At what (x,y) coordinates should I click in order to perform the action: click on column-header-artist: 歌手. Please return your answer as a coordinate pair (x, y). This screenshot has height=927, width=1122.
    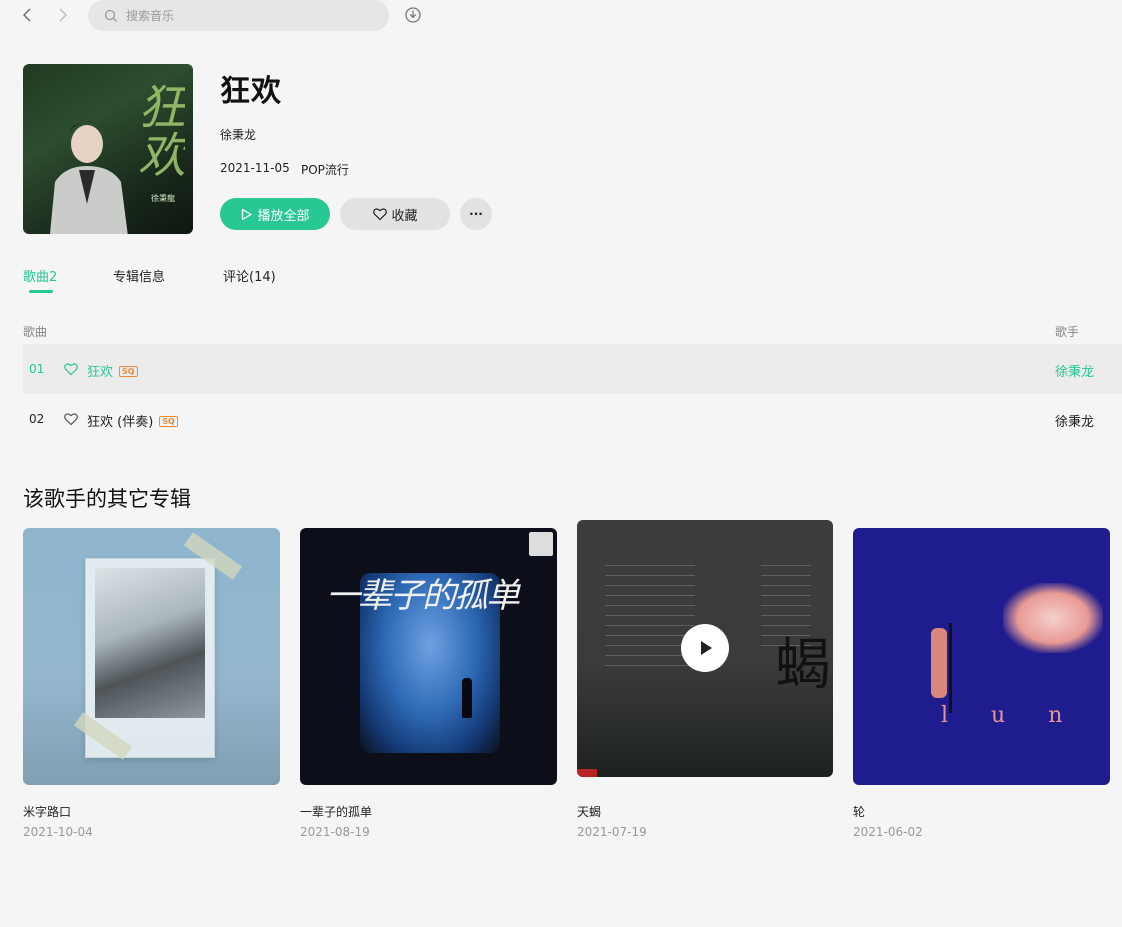
    Looking at the image, I should click on (1067, 332).